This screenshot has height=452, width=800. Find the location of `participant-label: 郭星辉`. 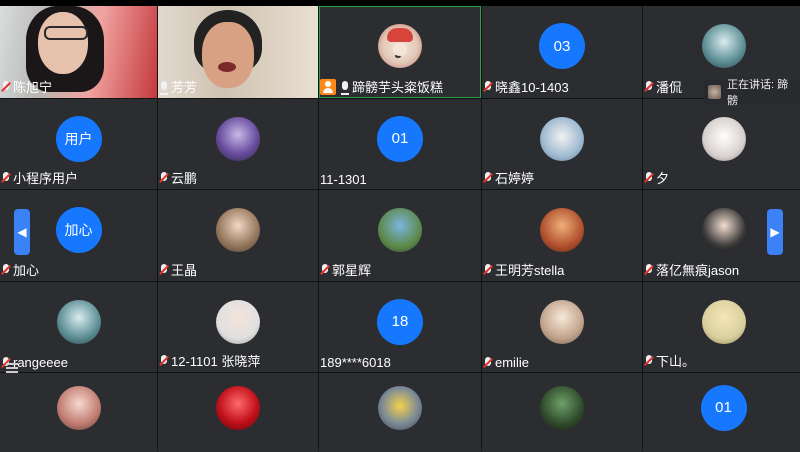

participant-label: 郭星辉 is located at coordinates (345, 269).